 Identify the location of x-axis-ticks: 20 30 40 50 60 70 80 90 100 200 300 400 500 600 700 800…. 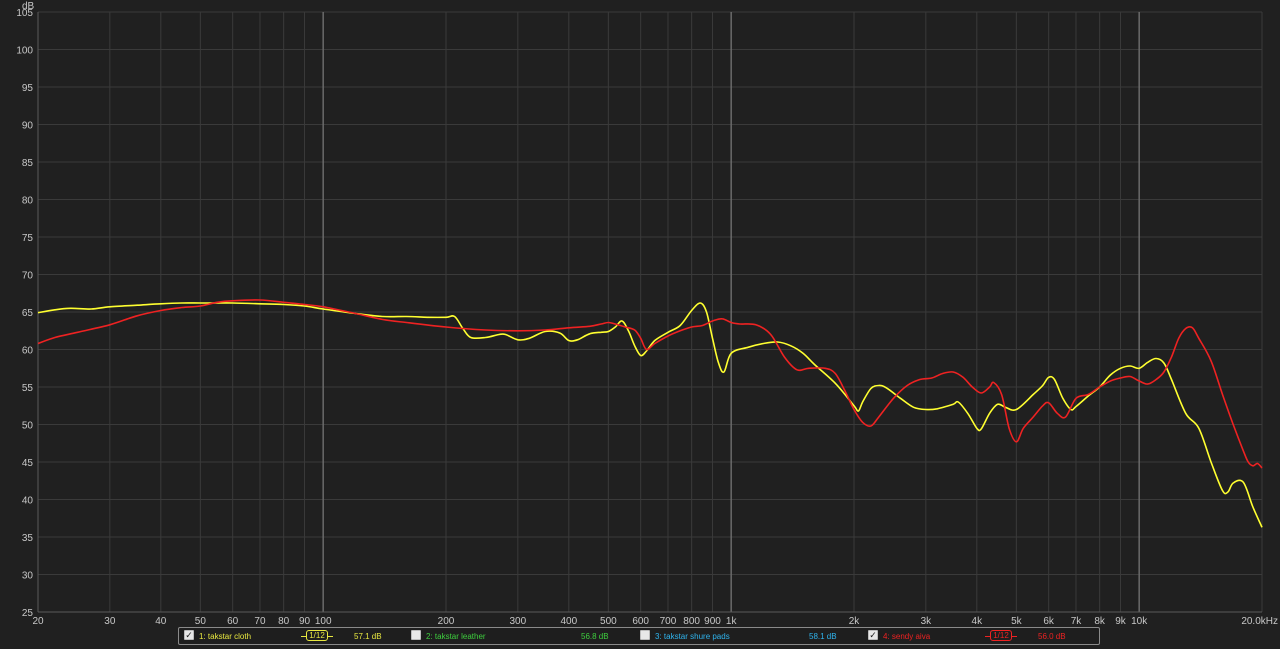
(655, 621).